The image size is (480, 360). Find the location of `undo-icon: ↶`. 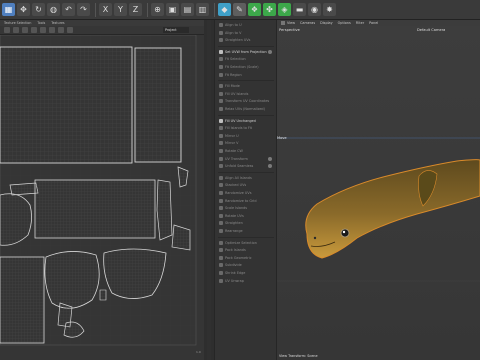

undo-icon: ↶ is located at coordinates (68, 9).